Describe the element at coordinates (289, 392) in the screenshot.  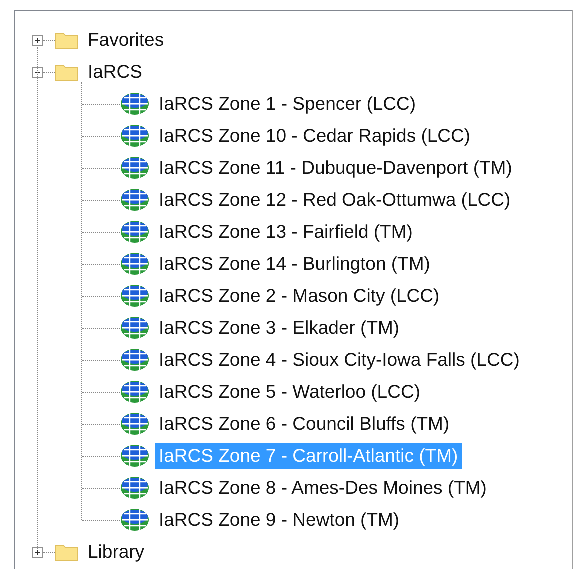
I see `tree-item: IaRCS Zone 5 - Waterloo (LCC)` at that location.